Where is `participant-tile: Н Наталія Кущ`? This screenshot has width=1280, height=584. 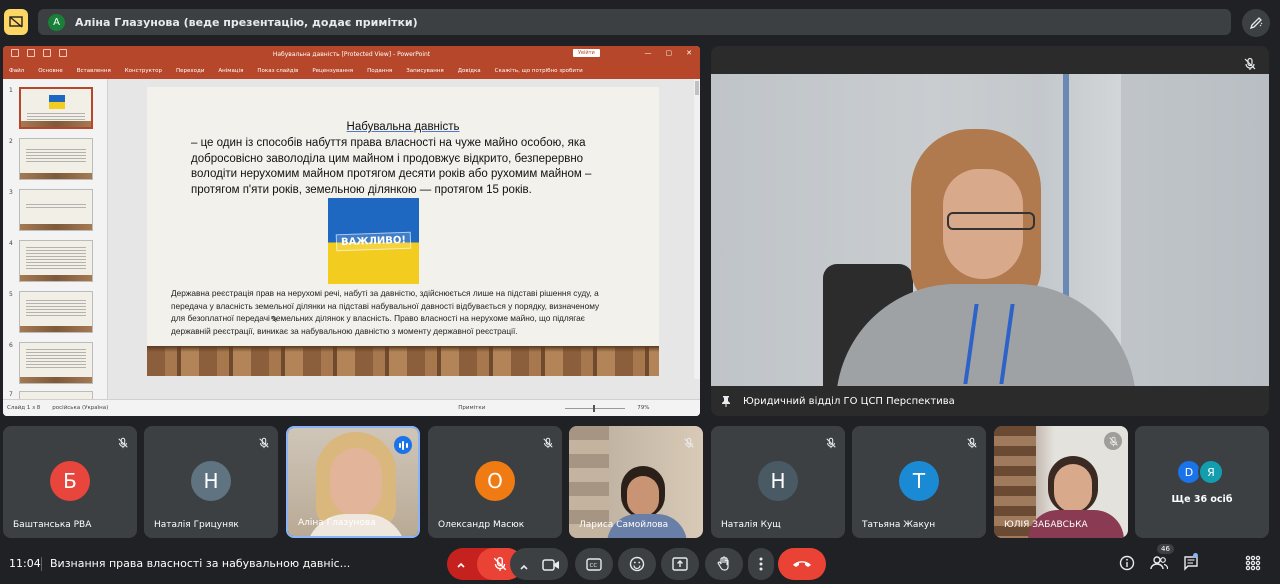
participant-tile: Н Наталія Кущ is located at coordinates (778, 482).